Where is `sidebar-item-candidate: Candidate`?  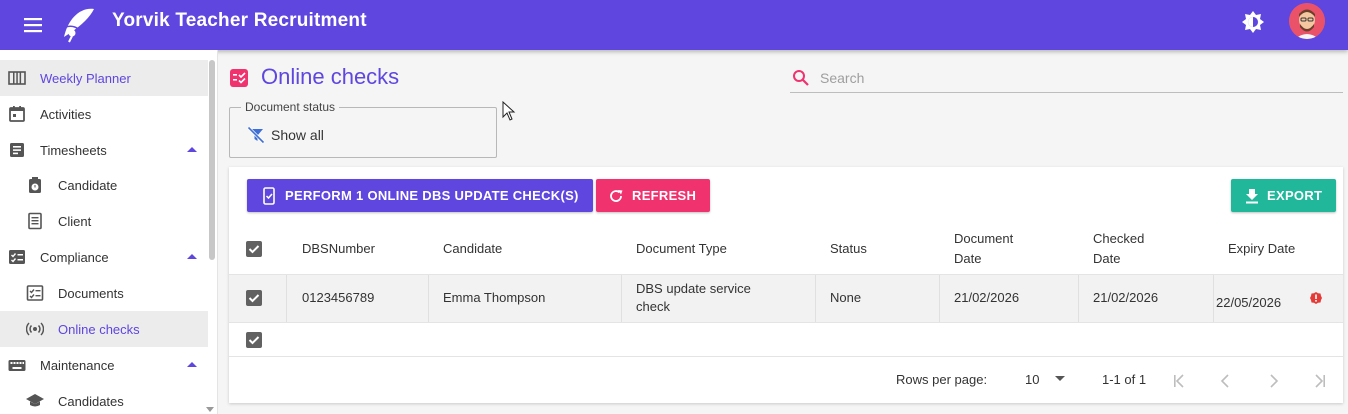 sidebar-item-candidate: Candidate is located at coordinates (104, 185).